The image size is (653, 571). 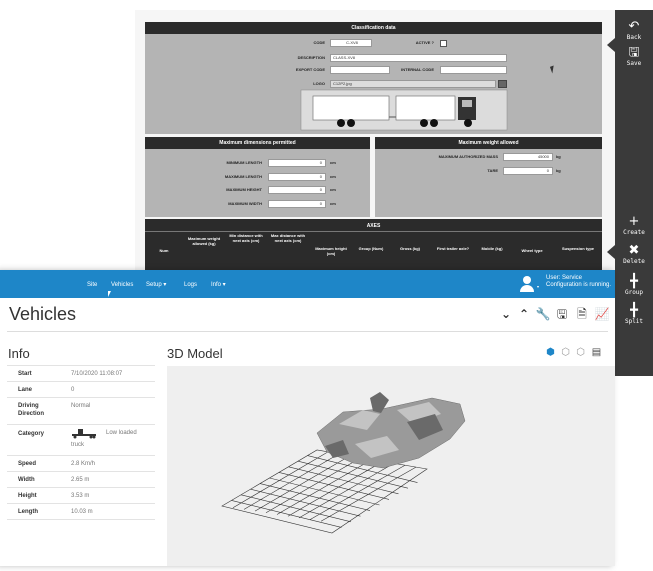 I want to click on create-button: + Create, so click(x=634, y=226).